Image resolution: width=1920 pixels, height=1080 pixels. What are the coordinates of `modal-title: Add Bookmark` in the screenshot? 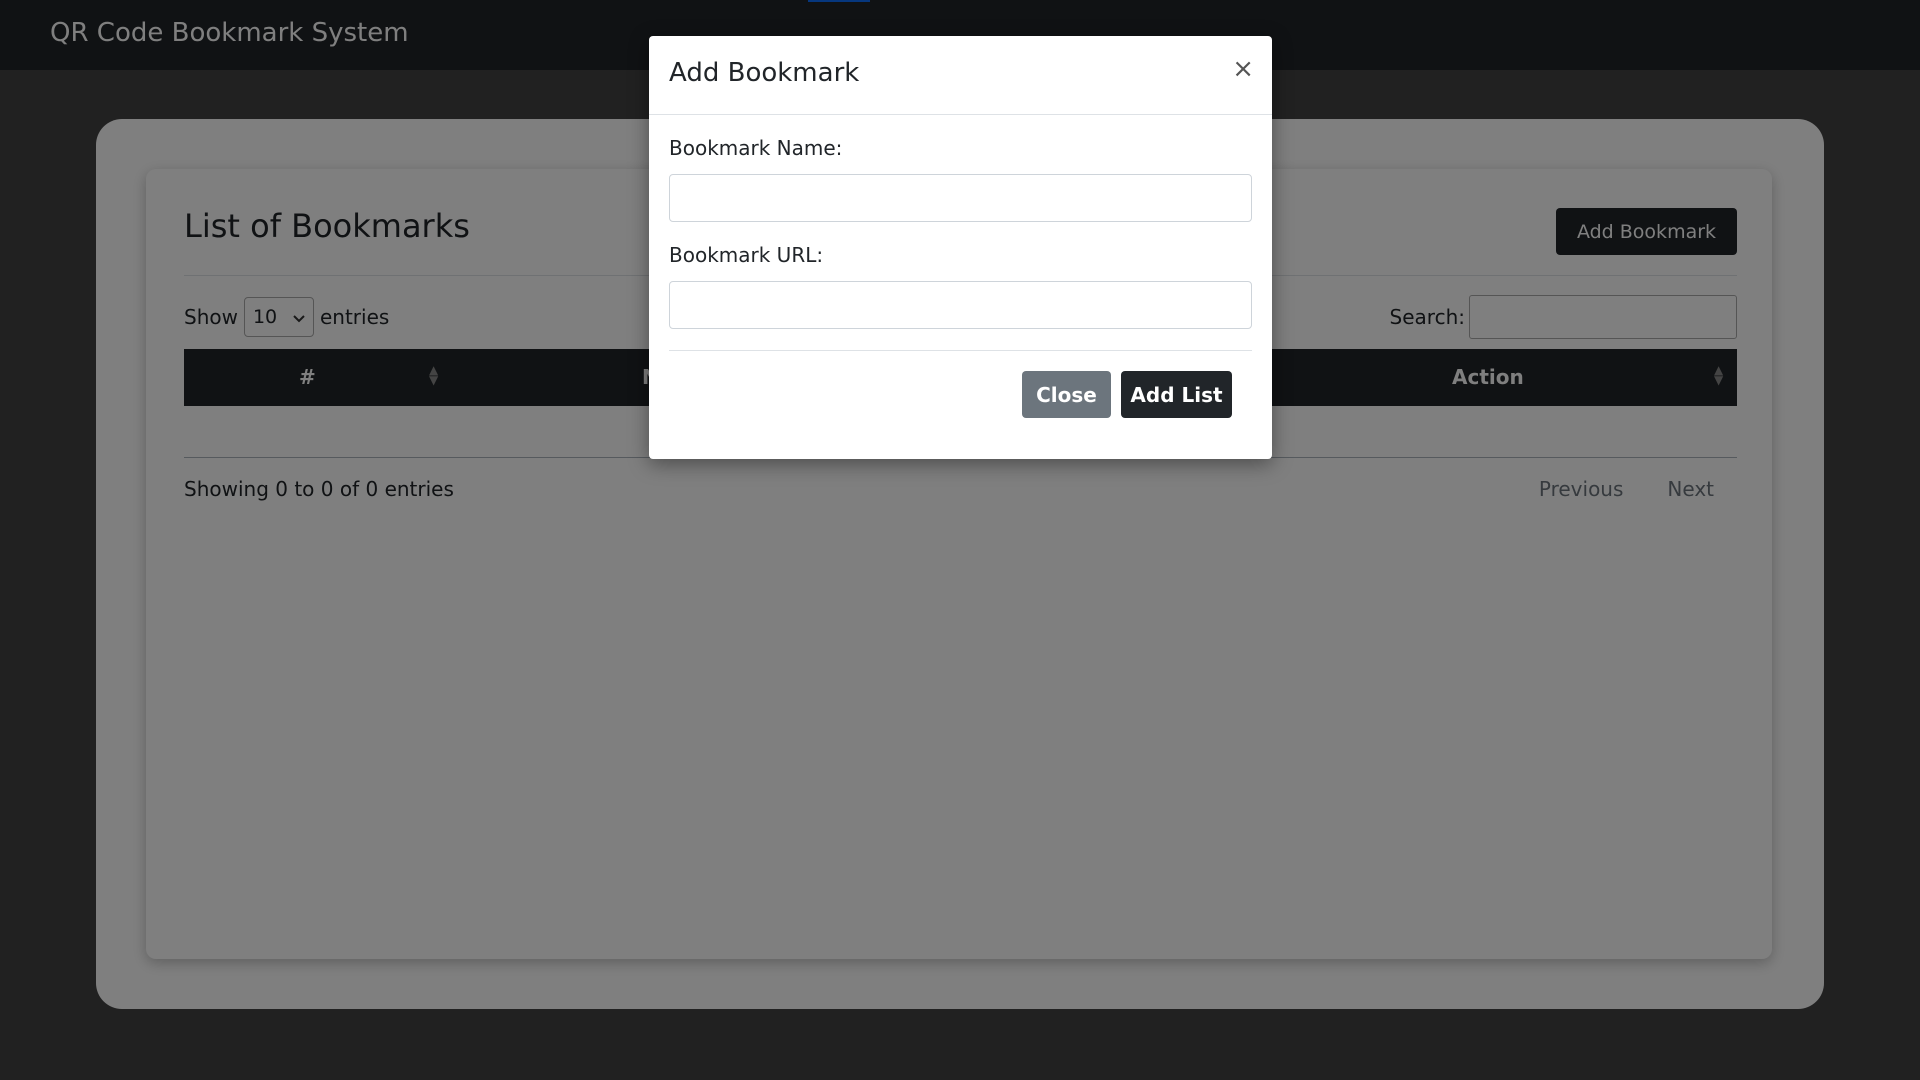 It's located at (764, 73).